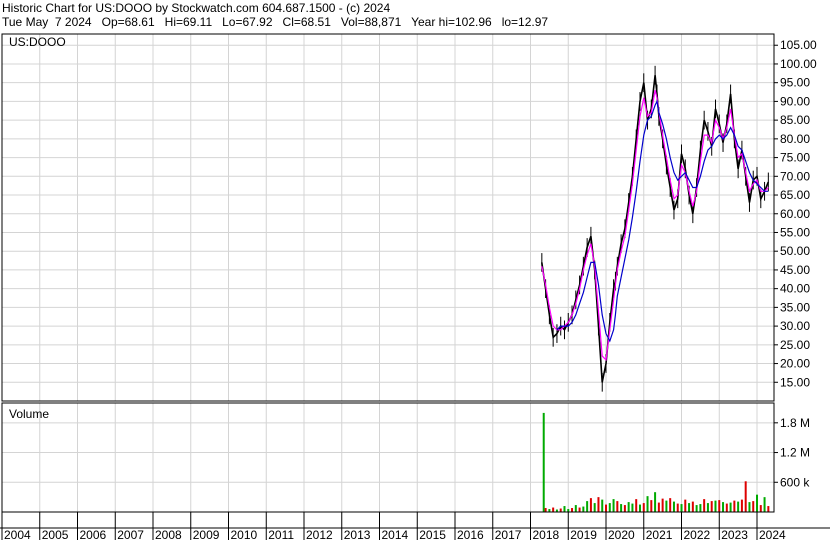  Describe the element at coordinates (795, 307) in the screenshot. I see `price-tick-label: 35.00` at that location.